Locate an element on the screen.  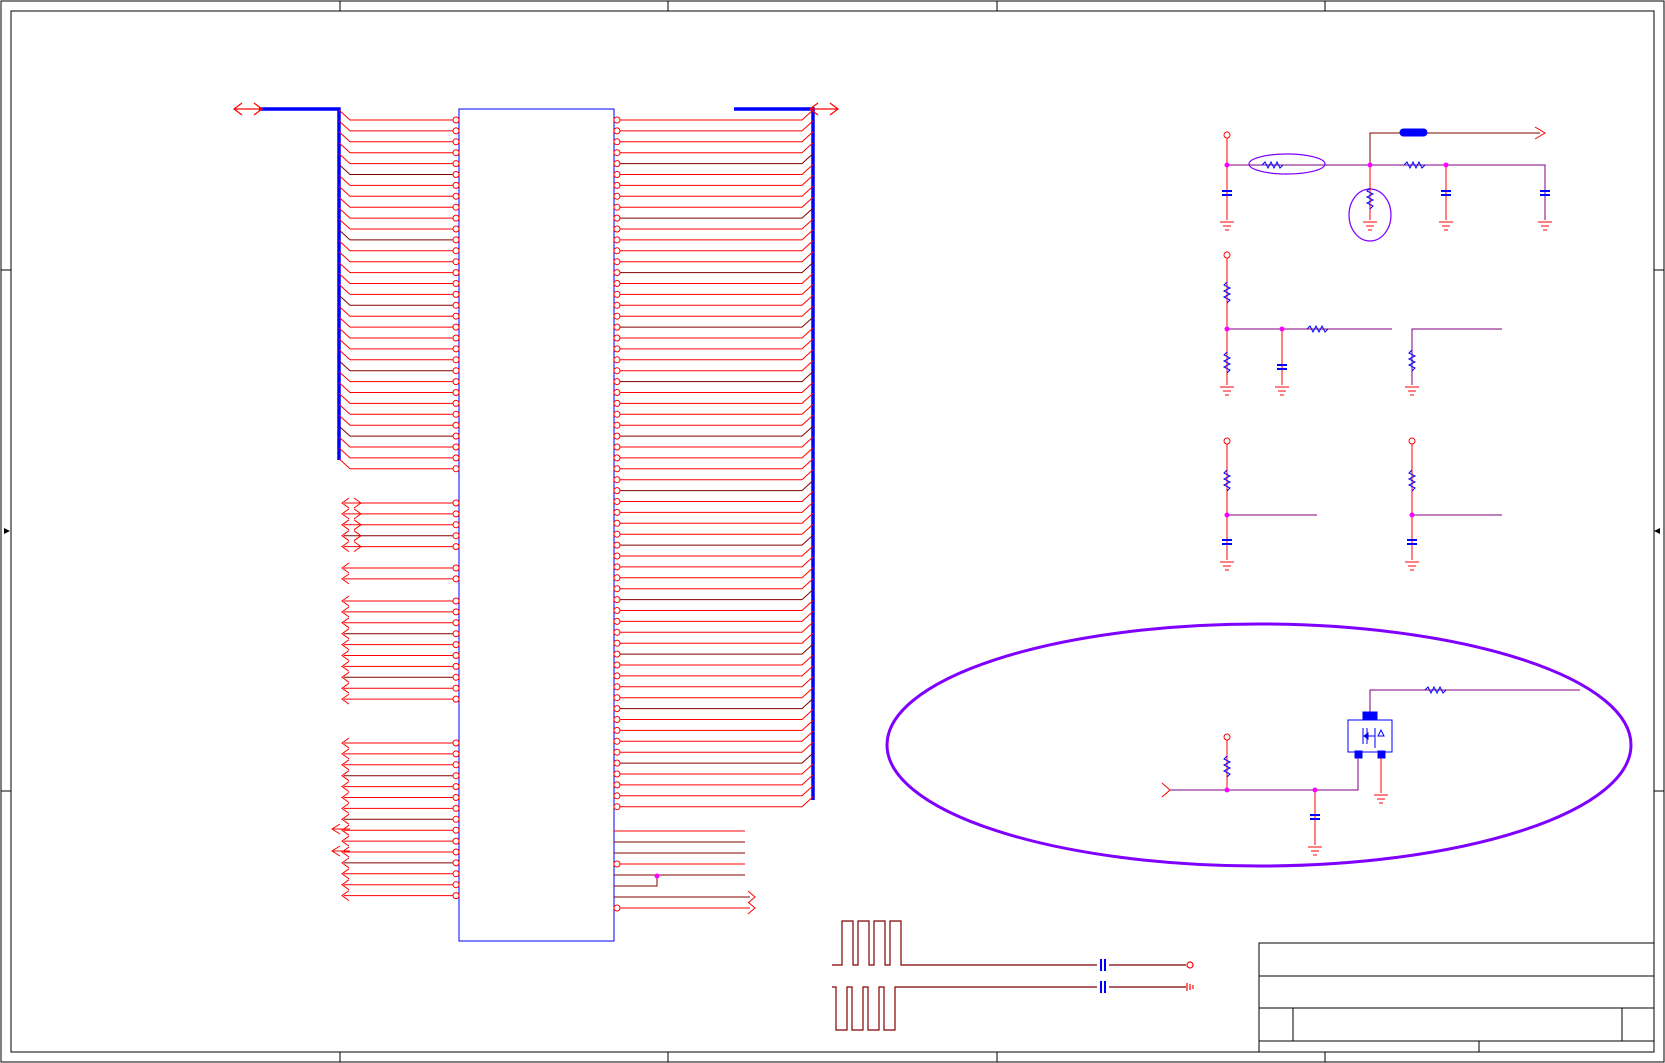
right-bus is located at coordinates (726, 456).